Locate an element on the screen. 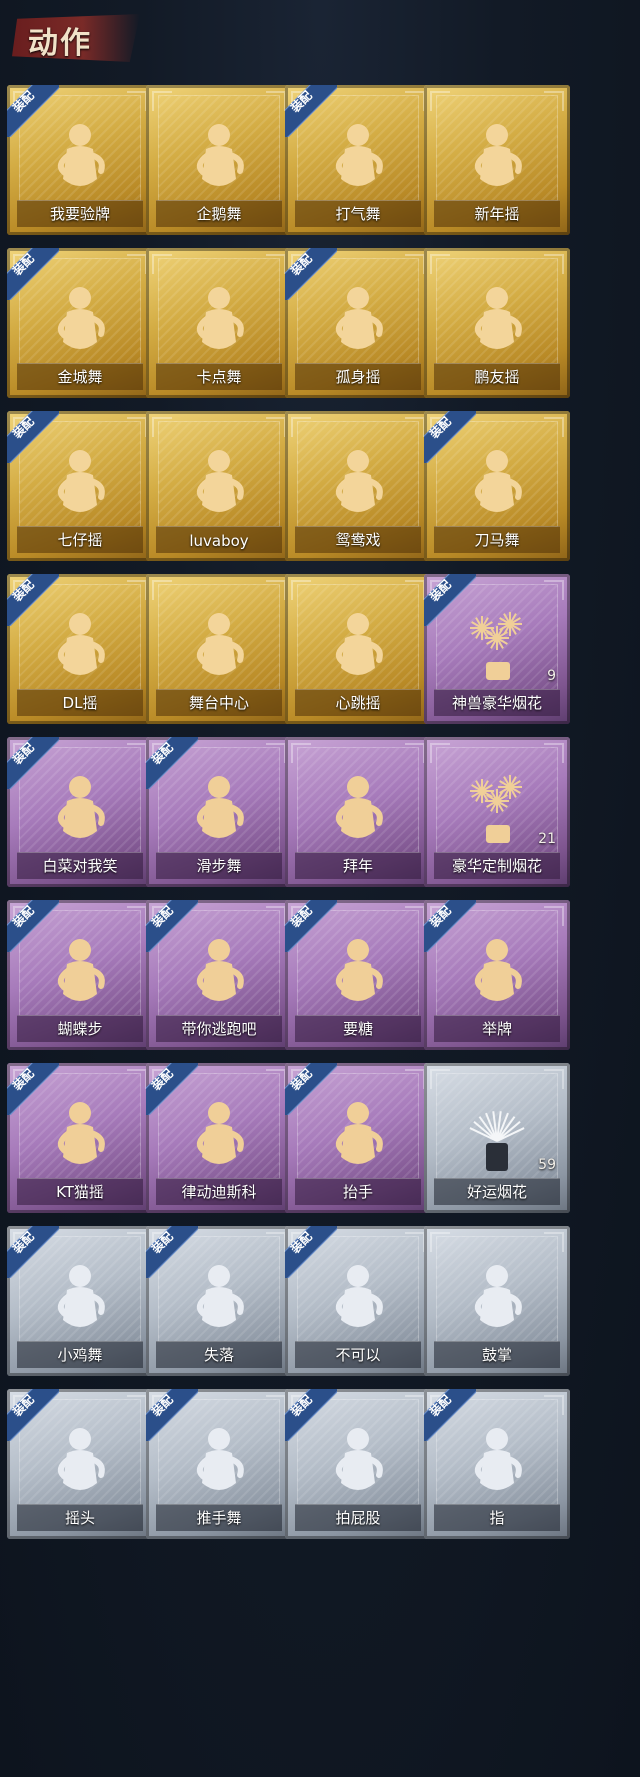 Image resolution: width=640 pixels, height=1777 pixels. section-header: 动作 is located at coordinates (320, 36).